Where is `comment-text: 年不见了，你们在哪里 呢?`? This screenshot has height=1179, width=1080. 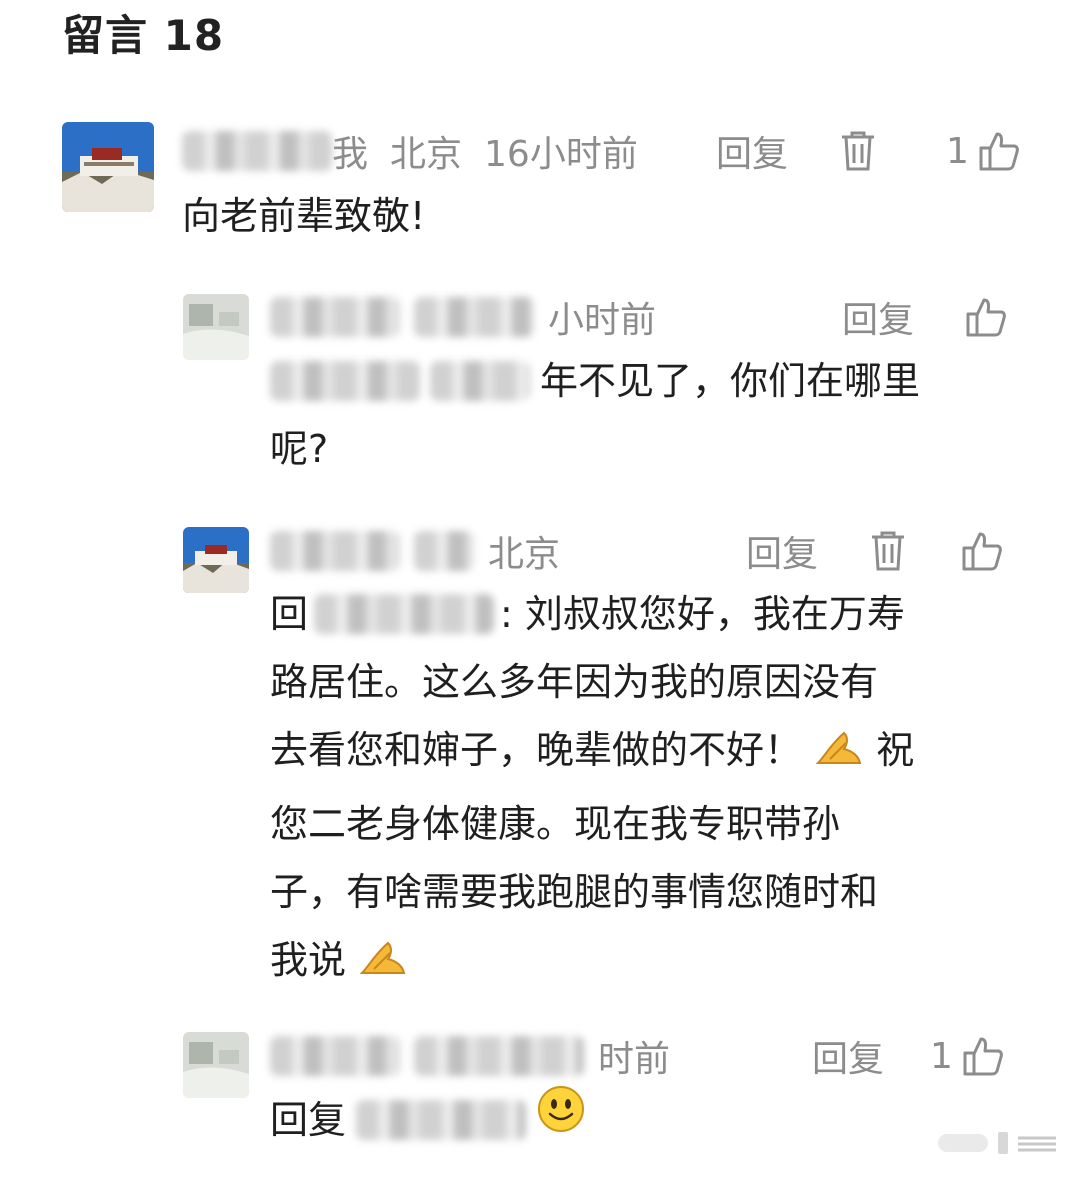 comment-text: 年不见了，你们在哪里 呢? is located at coordinates (595, 415).